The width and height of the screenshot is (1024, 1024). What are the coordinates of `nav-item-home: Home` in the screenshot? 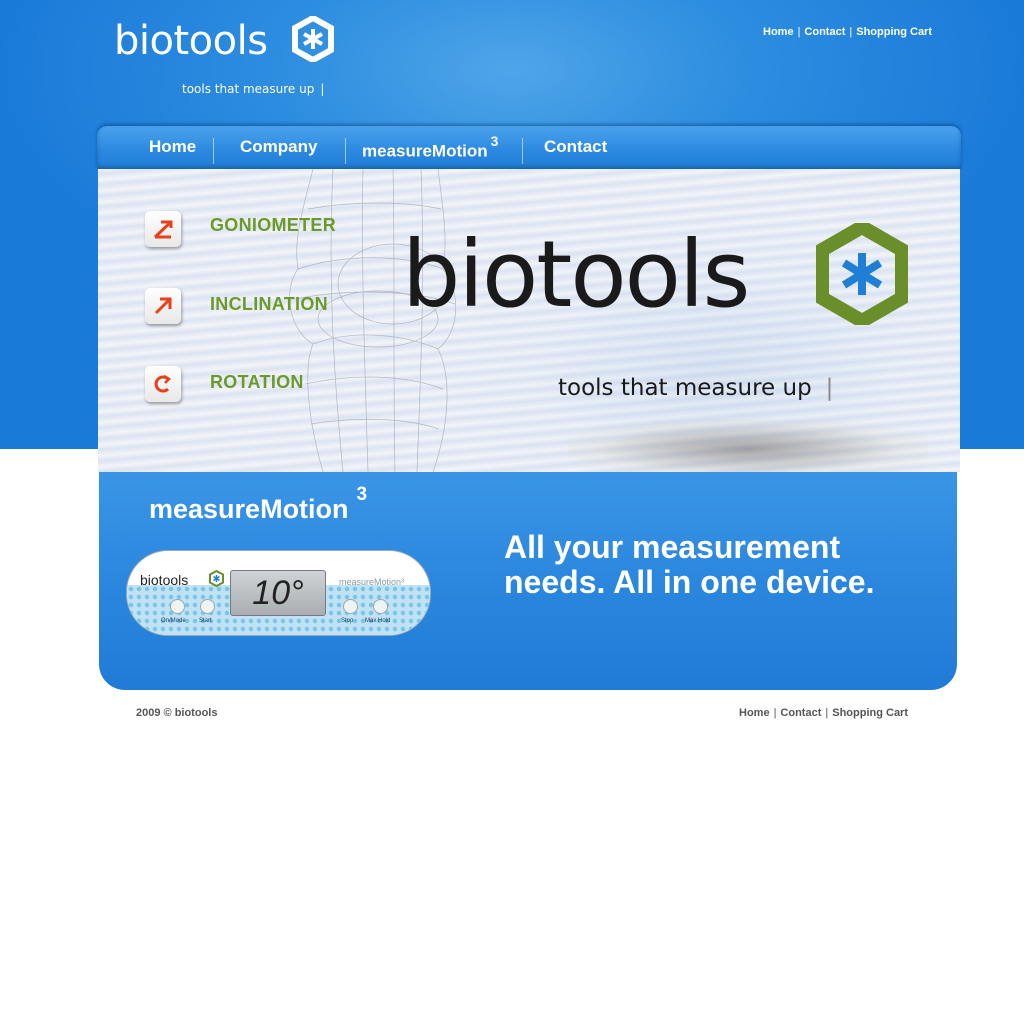 It's located at (172, 147).